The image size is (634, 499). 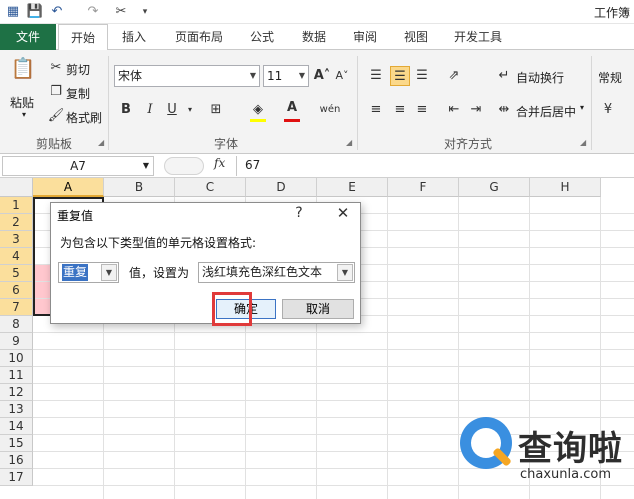 I want to click on paste-button: 粘贴, so click(x=22, y=102).